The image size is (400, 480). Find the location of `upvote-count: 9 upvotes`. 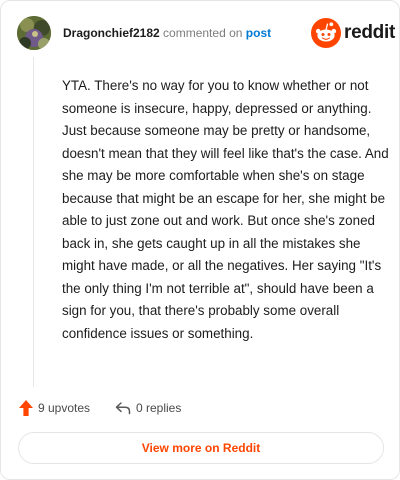

upvote-count: 9 upvotes is located at coordinates (64, 408).